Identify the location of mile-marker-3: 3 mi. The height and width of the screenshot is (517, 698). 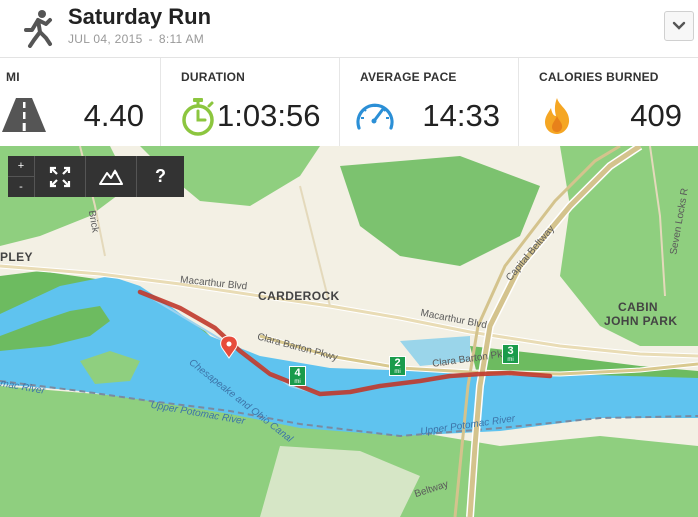
(510, 354).